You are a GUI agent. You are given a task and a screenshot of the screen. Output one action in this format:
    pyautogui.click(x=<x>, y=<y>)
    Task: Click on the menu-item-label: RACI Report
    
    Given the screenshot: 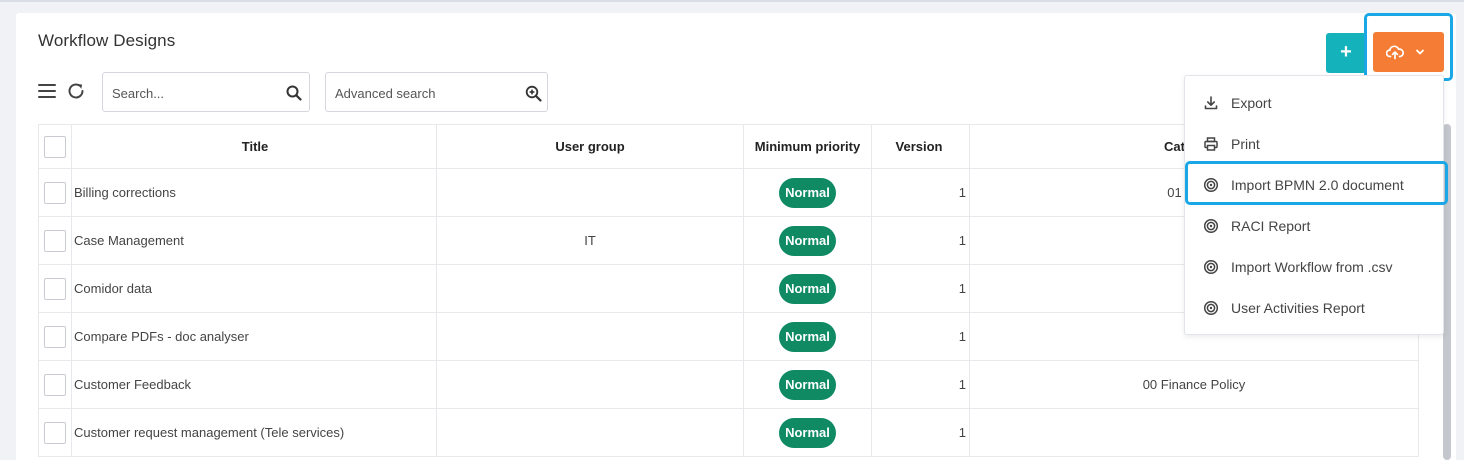 What is the action you would take?
    pyautogui.click(x=1271, y=226)
    